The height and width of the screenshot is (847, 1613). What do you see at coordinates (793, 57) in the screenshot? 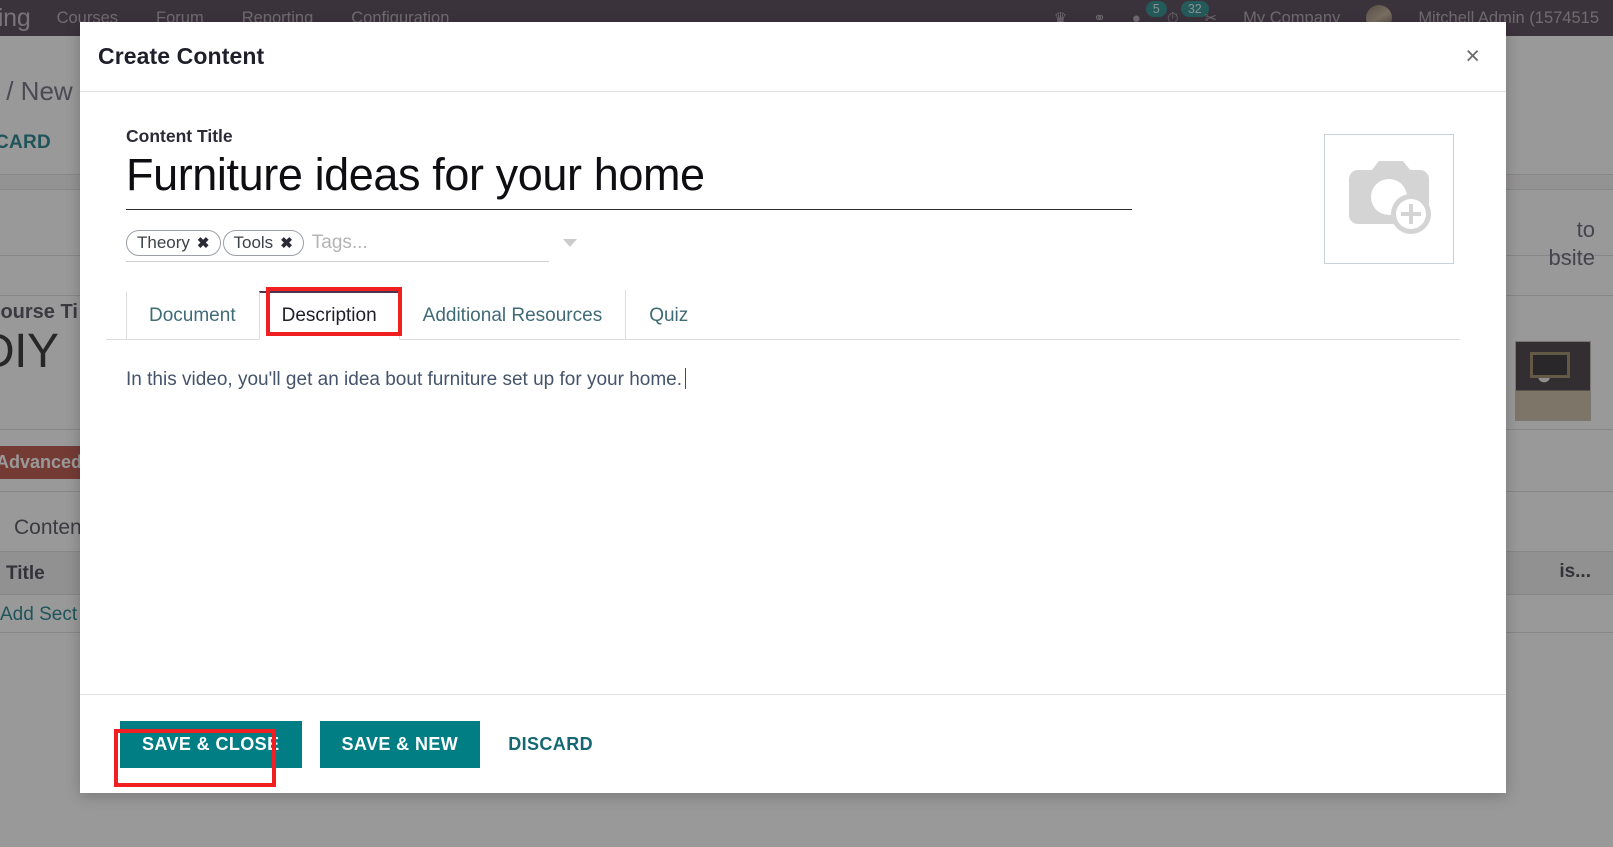
I see `dialog-header: Create Content ×` at bounding box center [793, 57].